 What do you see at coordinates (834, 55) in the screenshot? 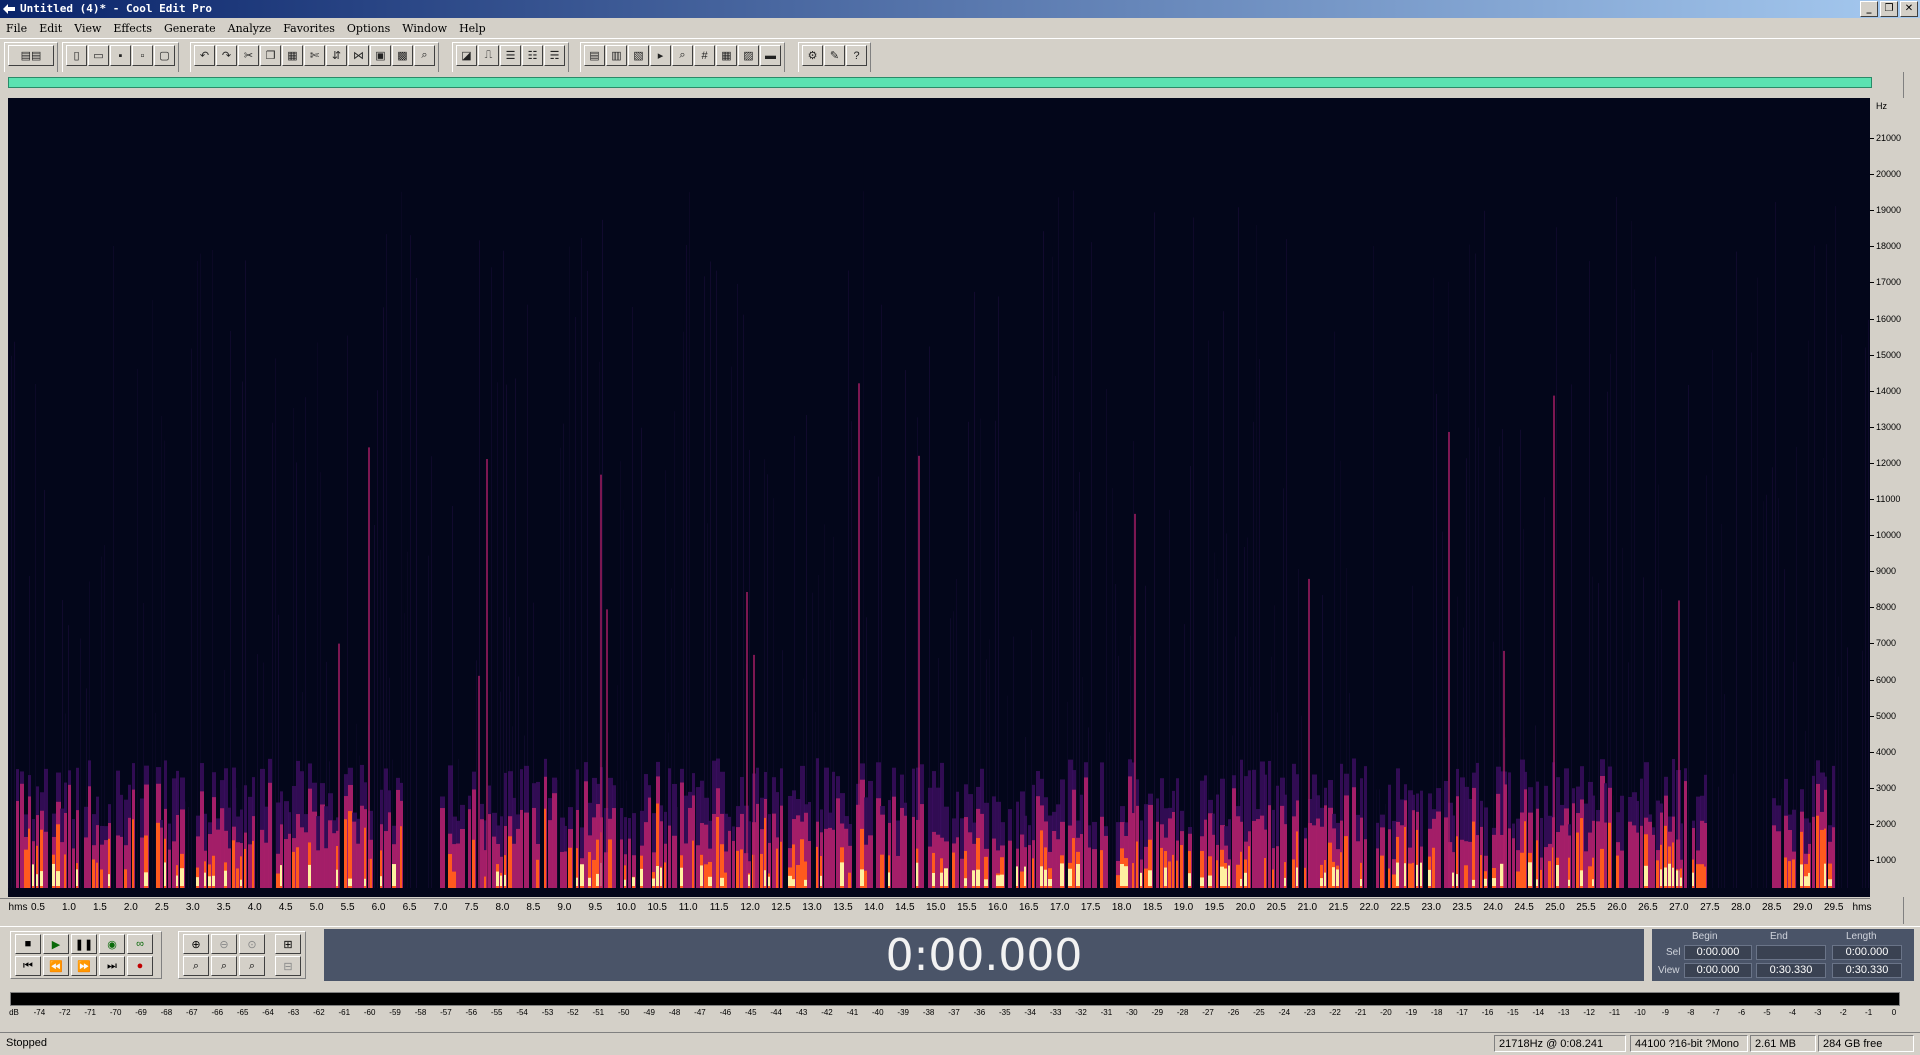
I see `scripts-icon: ✎` at bounding box center [834, 55].